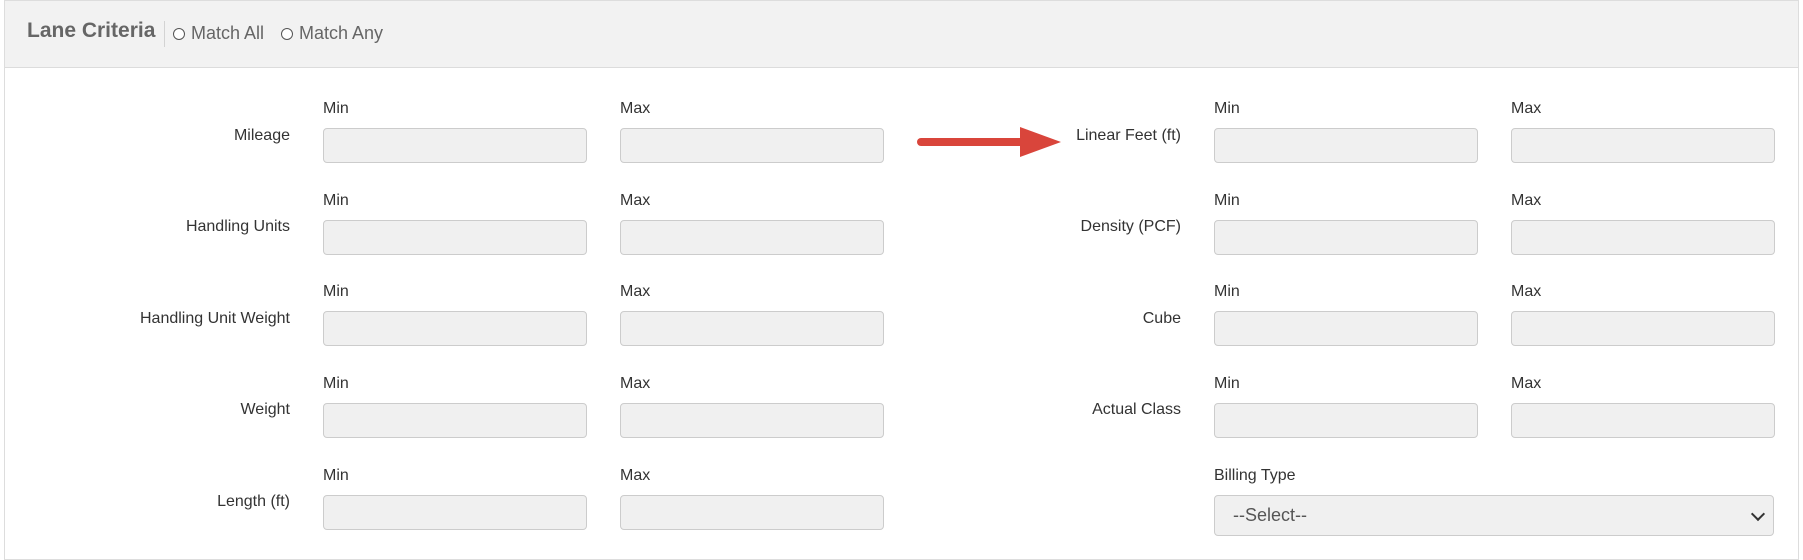 The image size is (1803, 560). I want to click on actual-class-max-input, so click(1643, 420).